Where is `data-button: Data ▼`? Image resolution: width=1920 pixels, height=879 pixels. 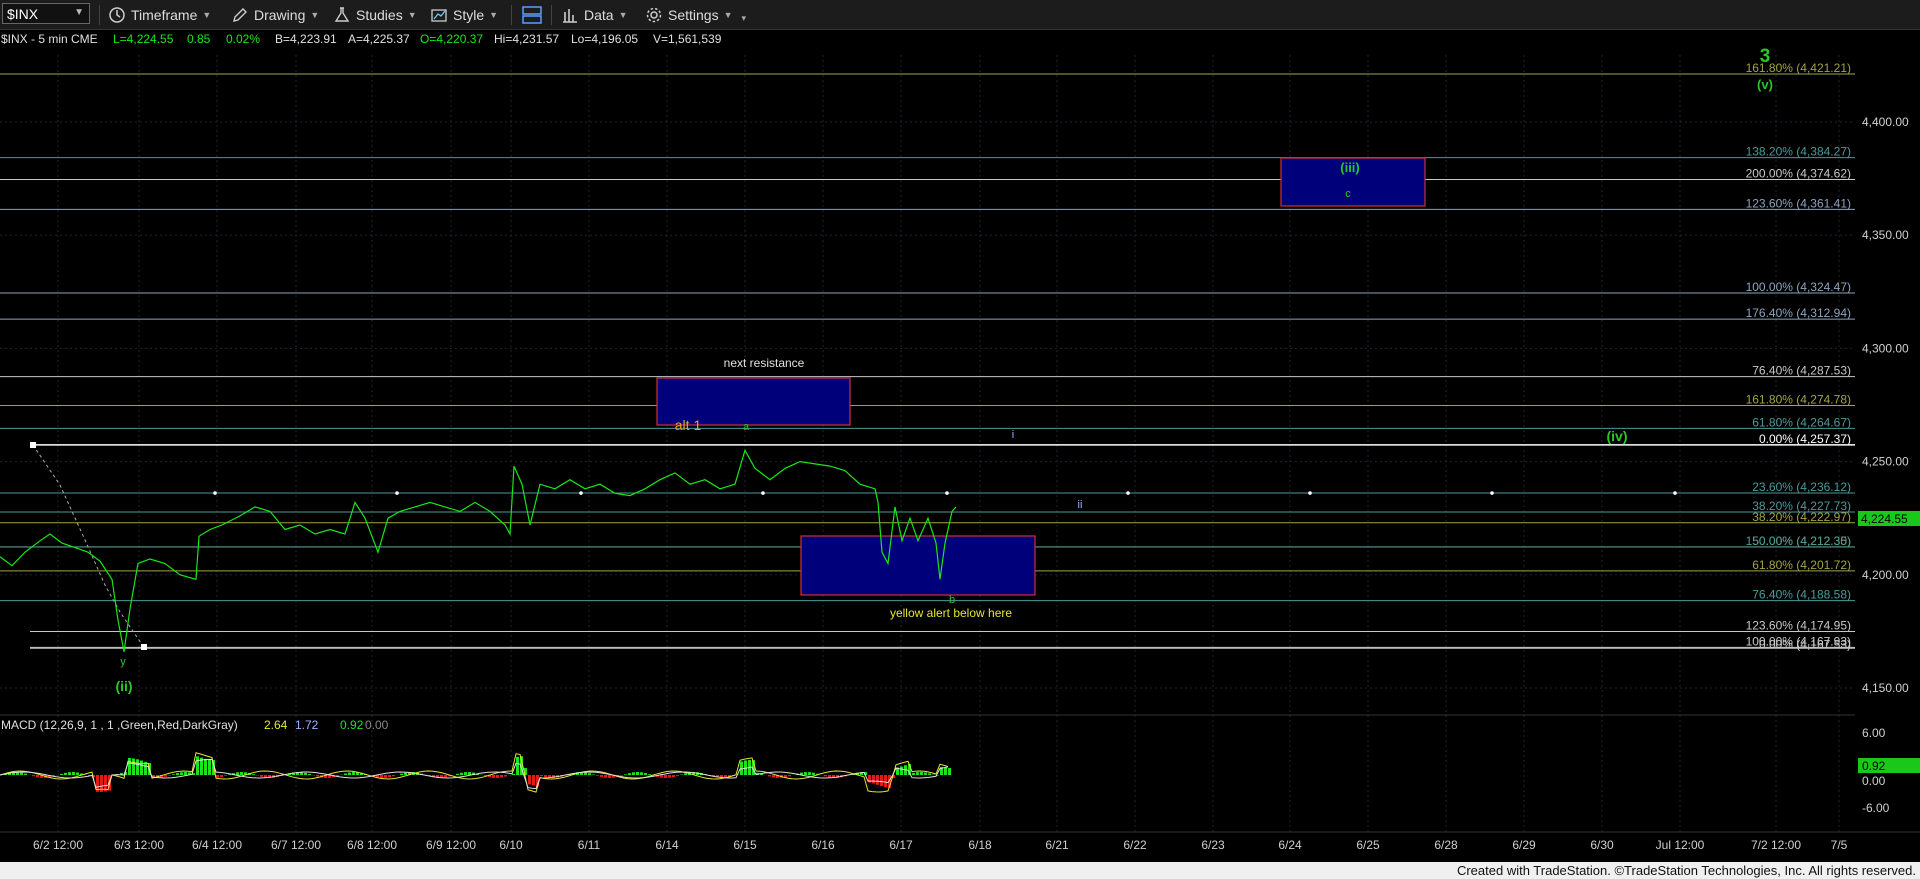
data-button: Data ▼ is located at coordinates (594, 14).